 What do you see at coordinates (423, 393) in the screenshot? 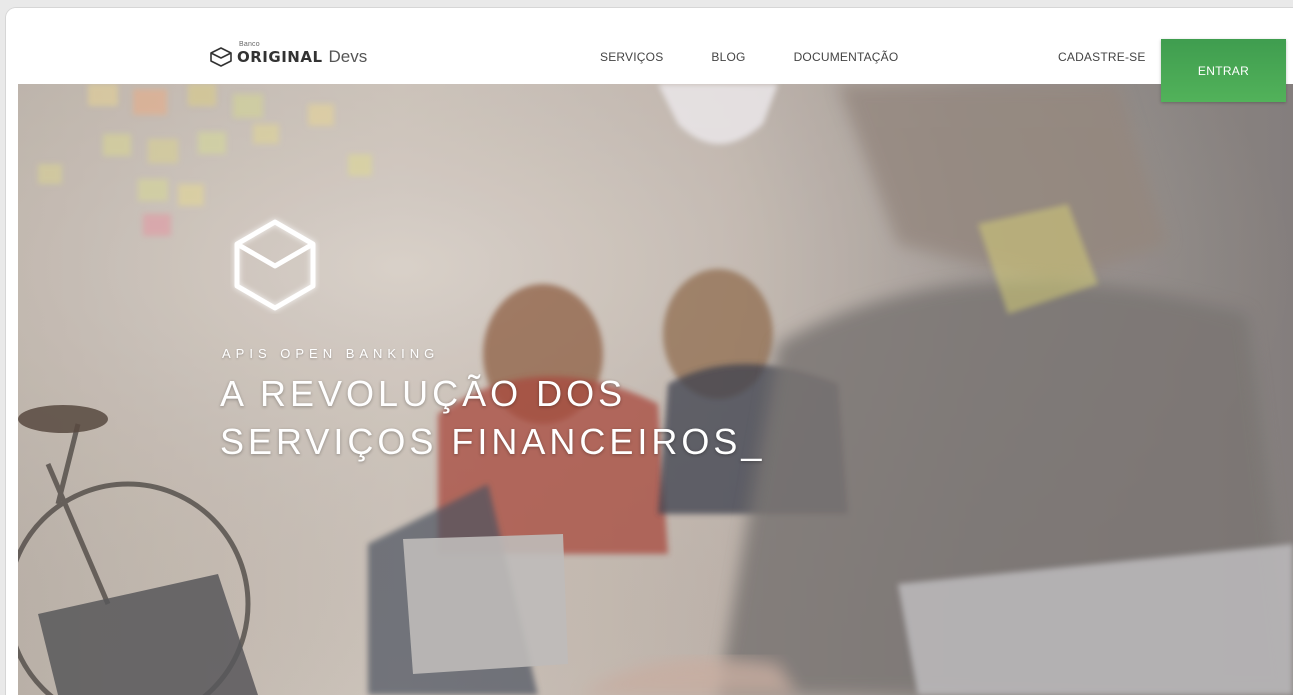
I see `hero-title-line-1: A REVOLUÇÃO DOS` at bounding box center [423, 393].